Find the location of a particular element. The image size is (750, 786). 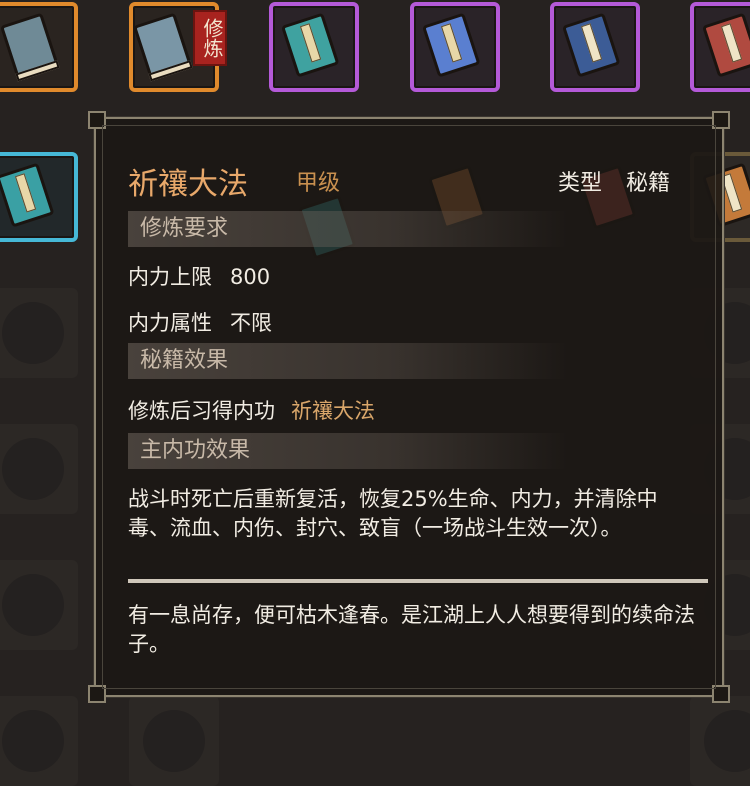

requirement-row: 内力属性 不限 is located at coordinates (200, 322).